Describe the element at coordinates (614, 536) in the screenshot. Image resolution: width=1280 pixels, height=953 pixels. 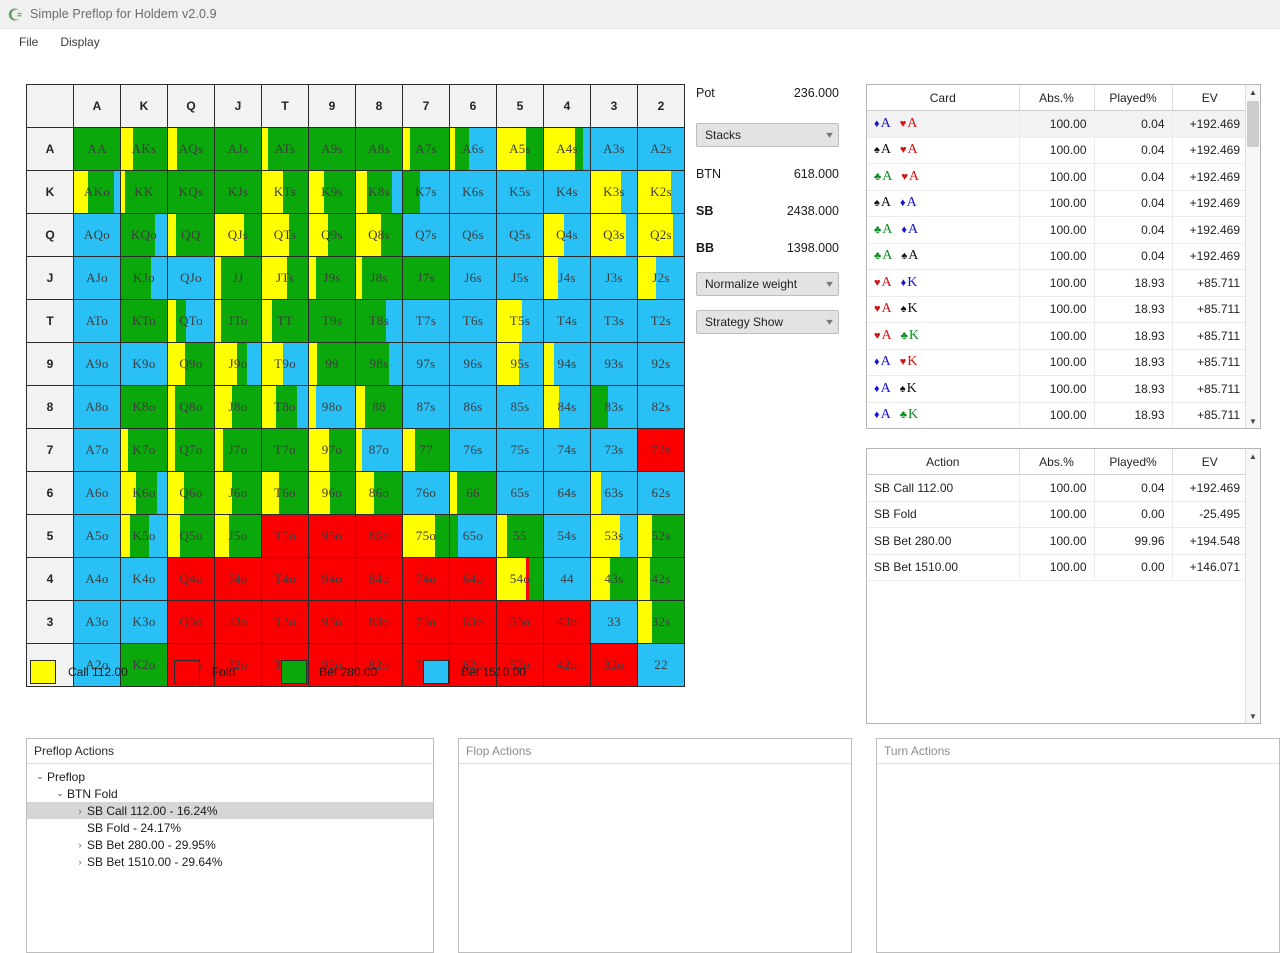
I see `range-cell-53s: 53s` at that location.